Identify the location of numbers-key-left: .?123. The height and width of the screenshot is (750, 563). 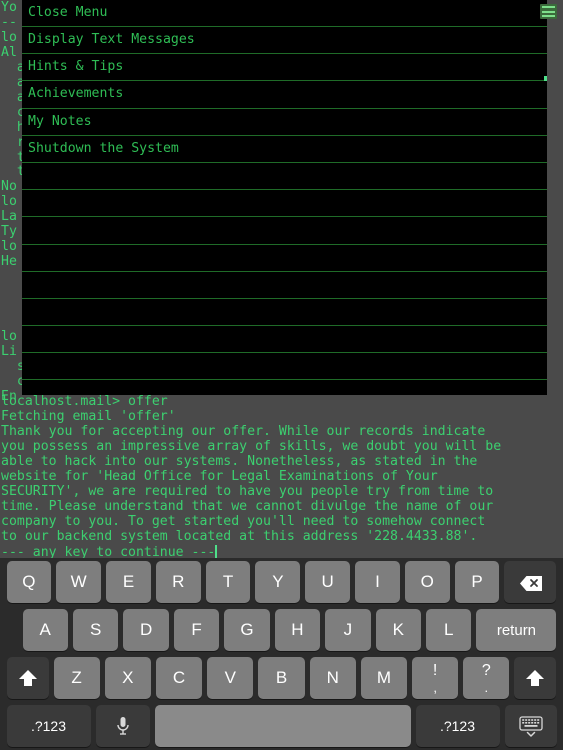
(48, 726).